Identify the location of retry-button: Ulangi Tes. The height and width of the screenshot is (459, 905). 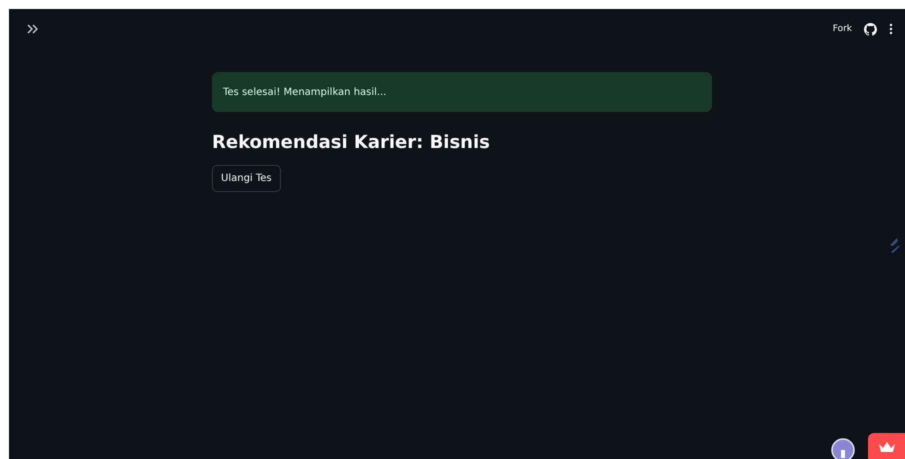
(246, 178).